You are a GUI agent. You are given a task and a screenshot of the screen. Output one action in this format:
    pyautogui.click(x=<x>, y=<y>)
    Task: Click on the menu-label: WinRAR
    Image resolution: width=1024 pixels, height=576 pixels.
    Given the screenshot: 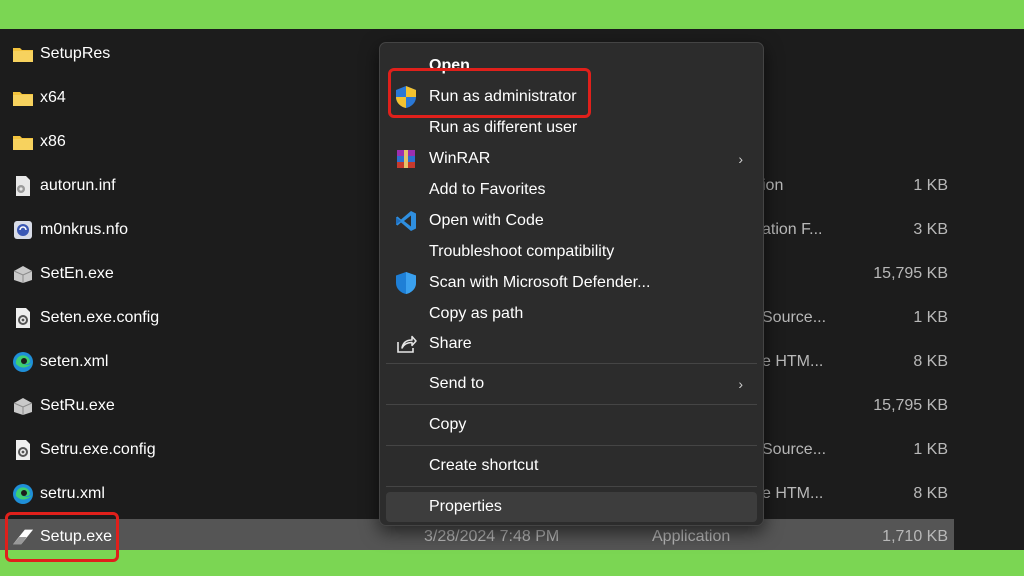 What is the action you would take?
    pyautogui.click(x=460, y=158)
    